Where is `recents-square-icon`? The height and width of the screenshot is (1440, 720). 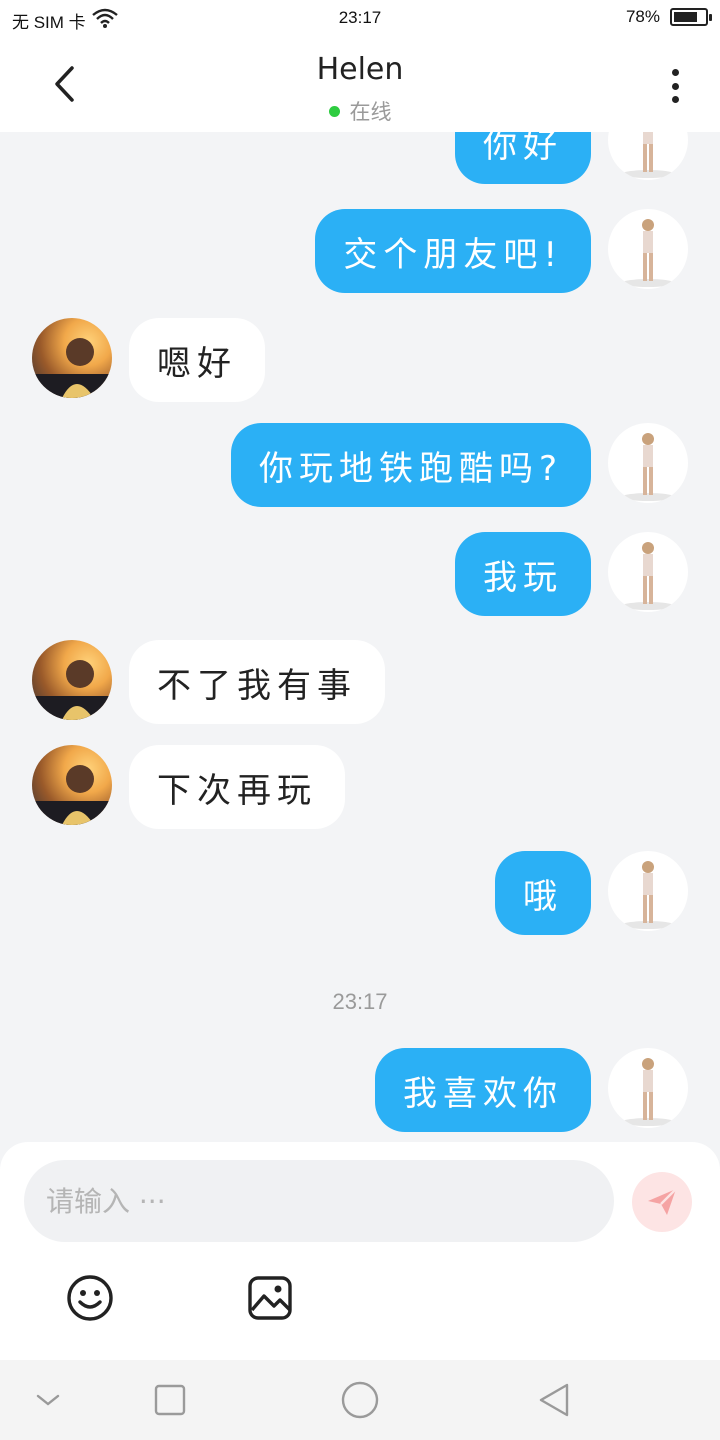
recents-square-icon is located at coordinates (170, 1400).